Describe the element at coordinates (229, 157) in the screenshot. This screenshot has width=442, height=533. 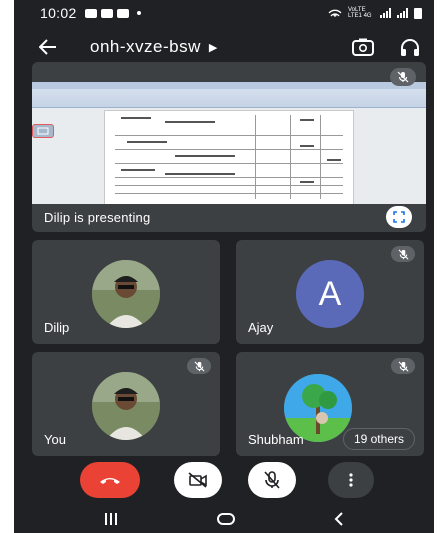
I see `shared-document-page` at that location.